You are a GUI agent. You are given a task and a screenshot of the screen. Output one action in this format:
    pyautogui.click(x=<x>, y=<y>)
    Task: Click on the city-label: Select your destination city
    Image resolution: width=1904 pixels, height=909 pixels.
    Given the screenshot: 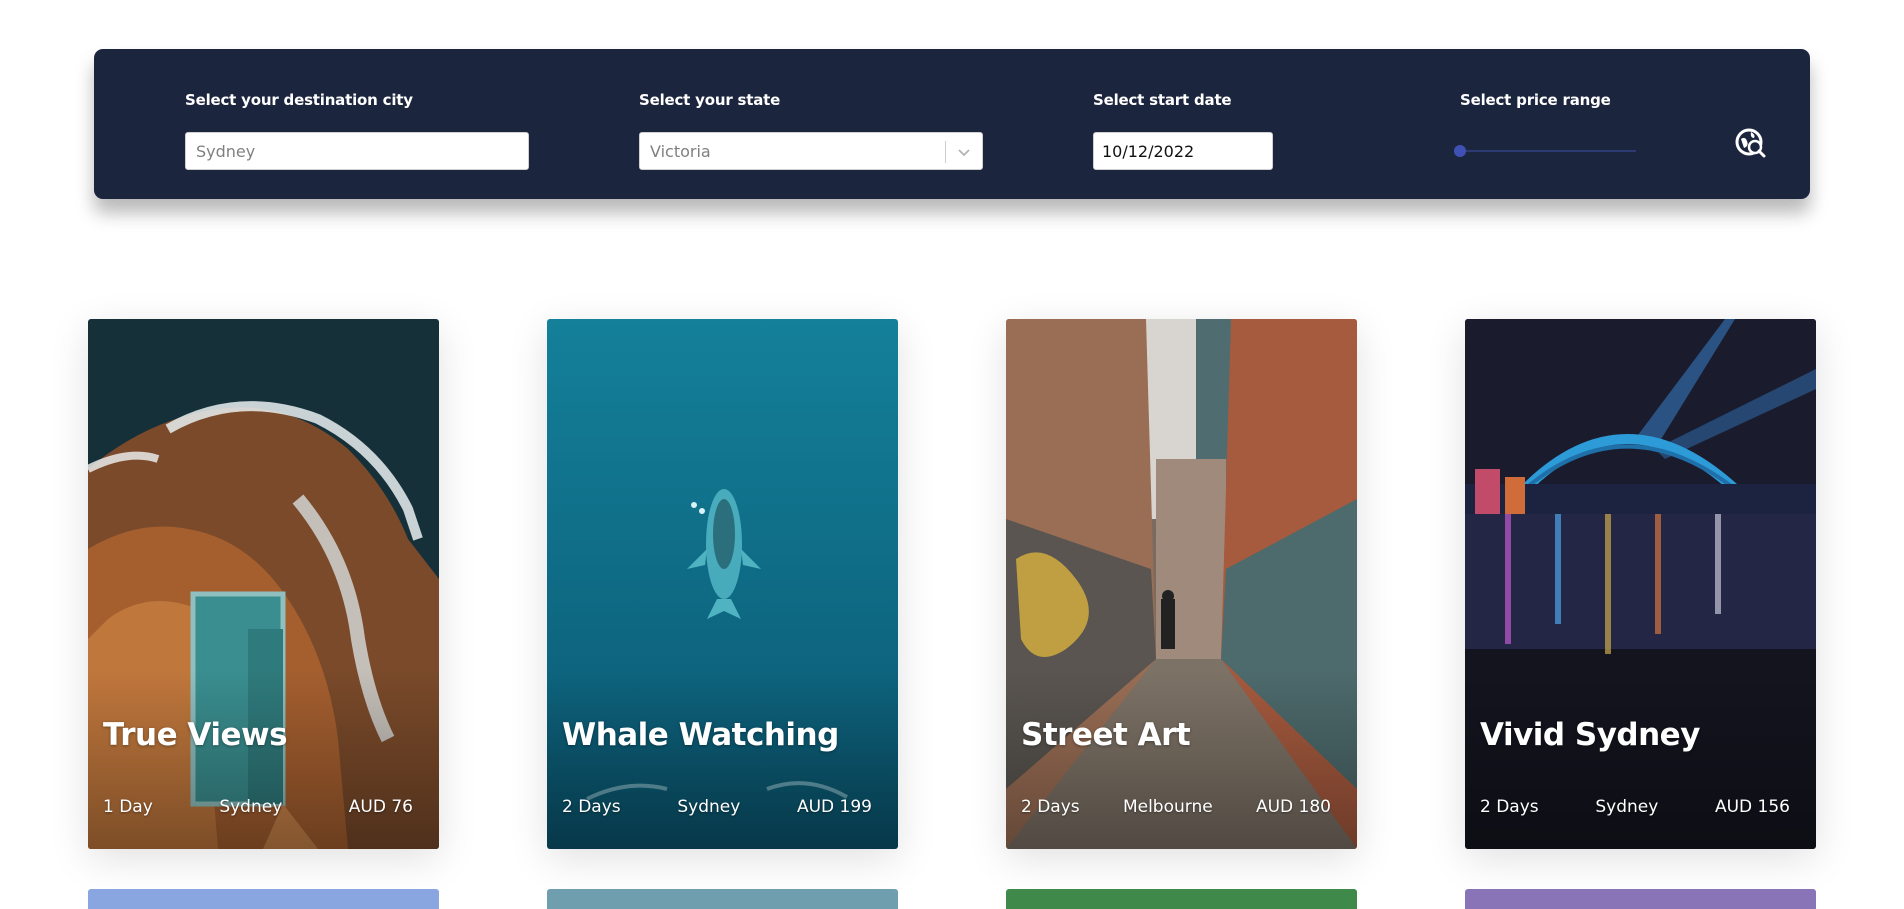 What is the action you would take?
    pyautogui.click(x=299, y=100)
    